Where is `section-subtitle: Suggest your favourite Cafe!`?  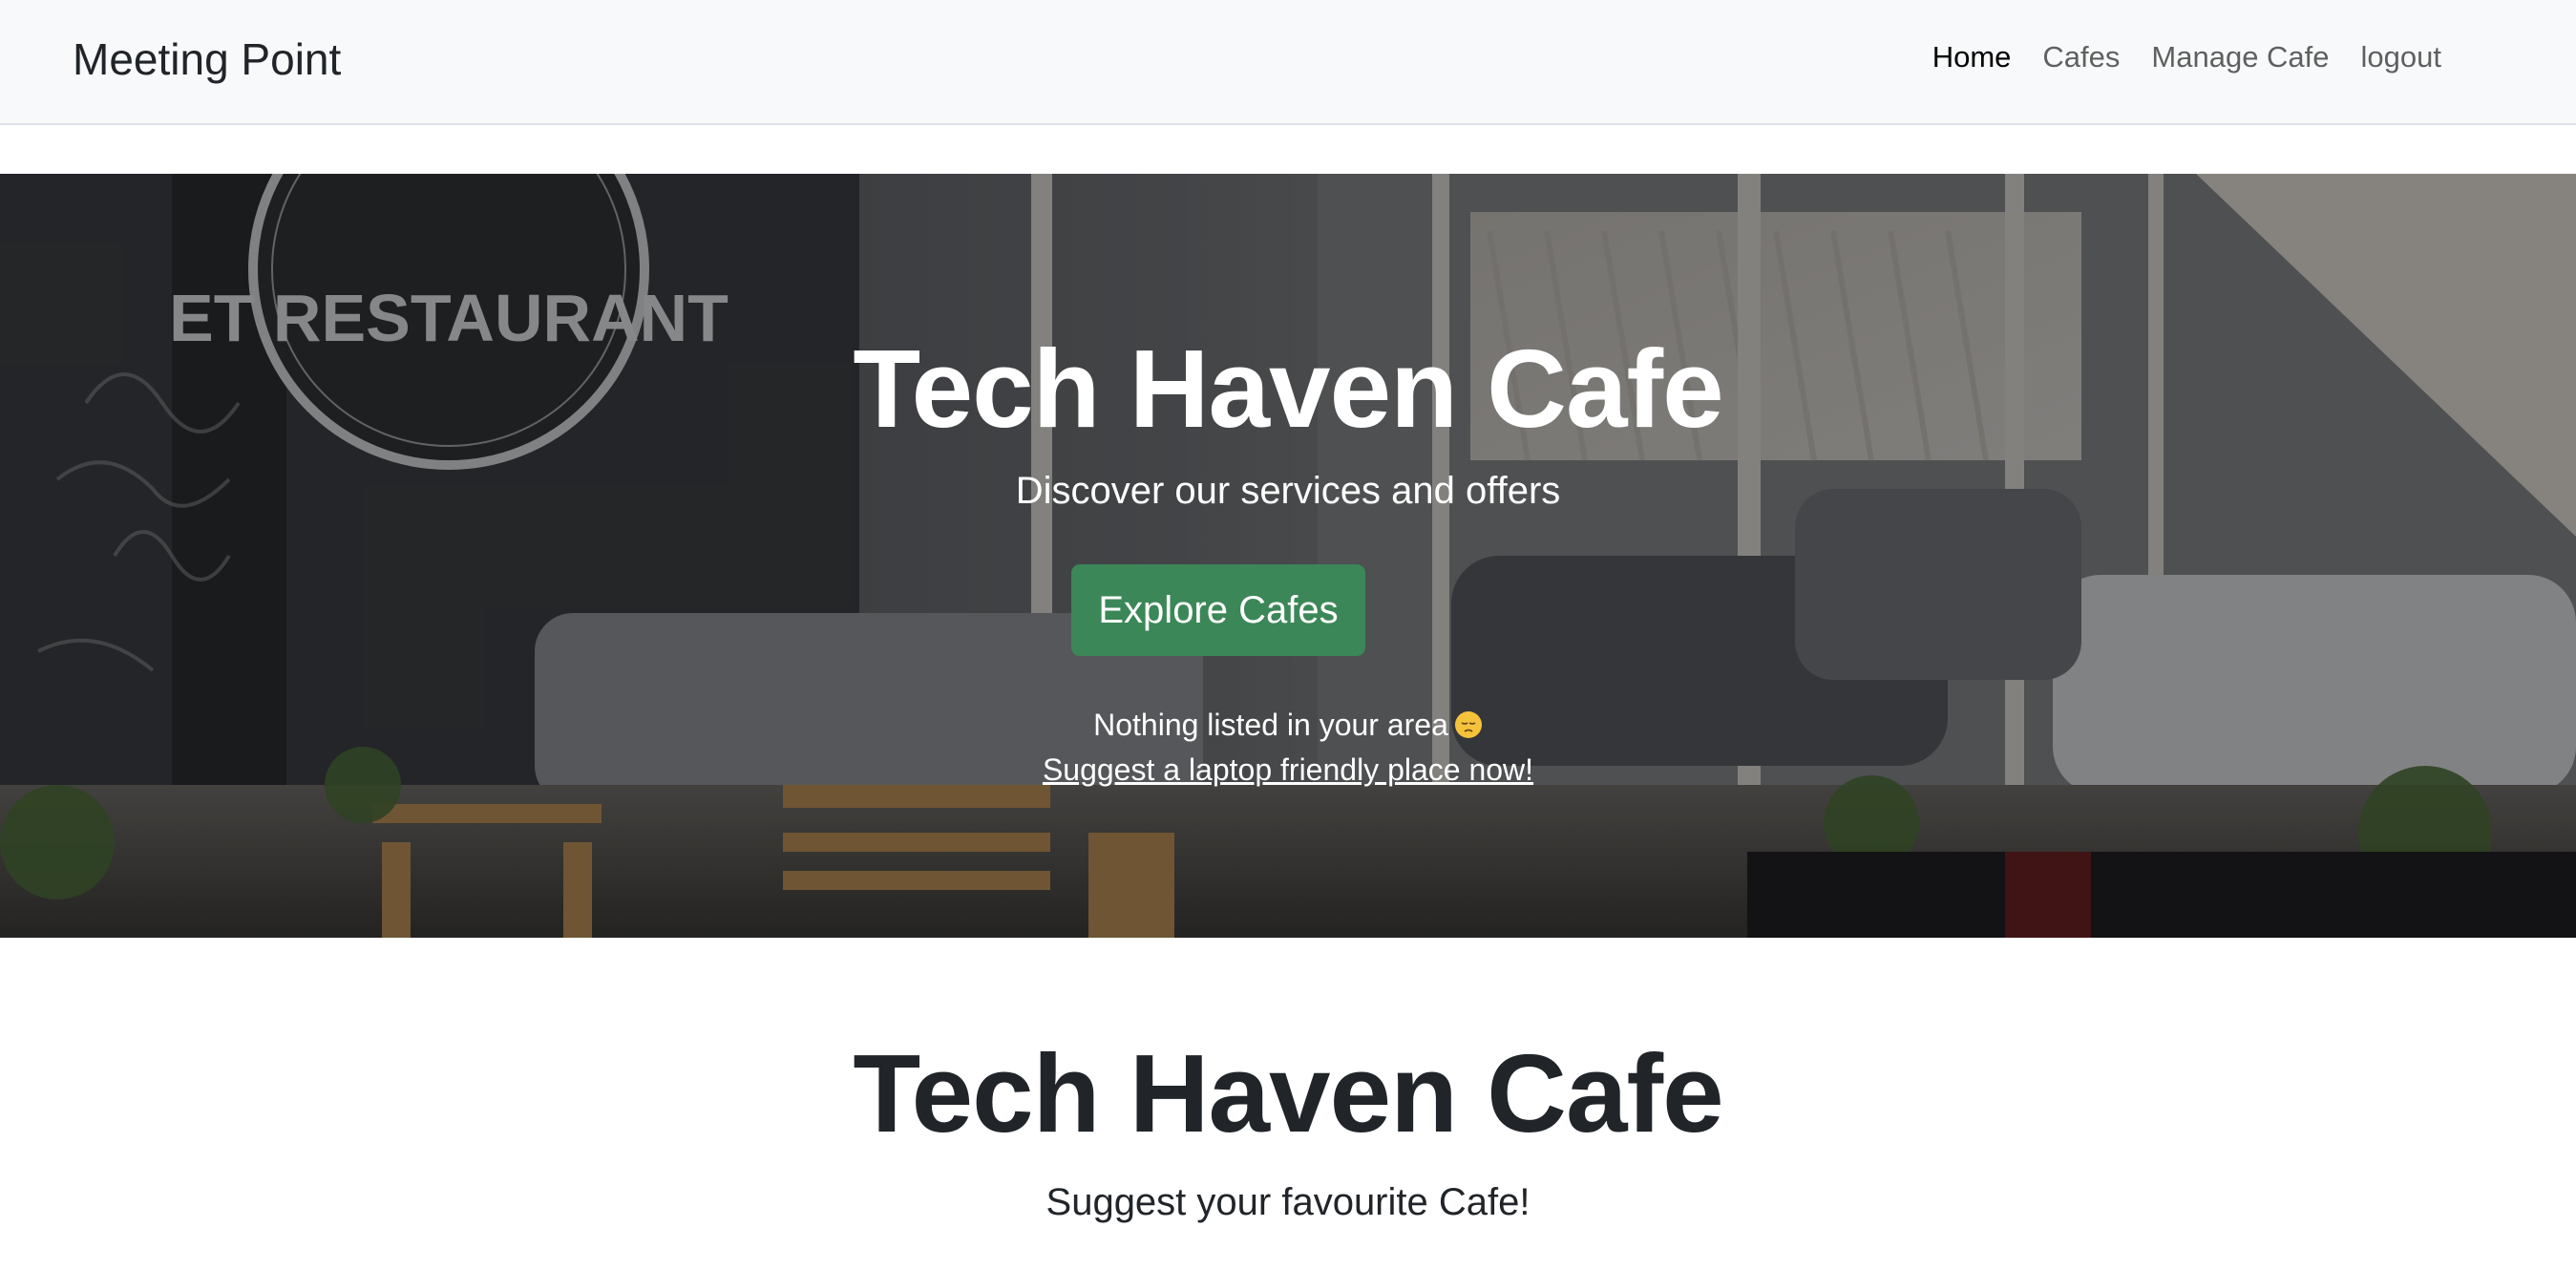
section-subtitle: Suggest your favourite Cafe! is located at coordinates (1288, 1202).